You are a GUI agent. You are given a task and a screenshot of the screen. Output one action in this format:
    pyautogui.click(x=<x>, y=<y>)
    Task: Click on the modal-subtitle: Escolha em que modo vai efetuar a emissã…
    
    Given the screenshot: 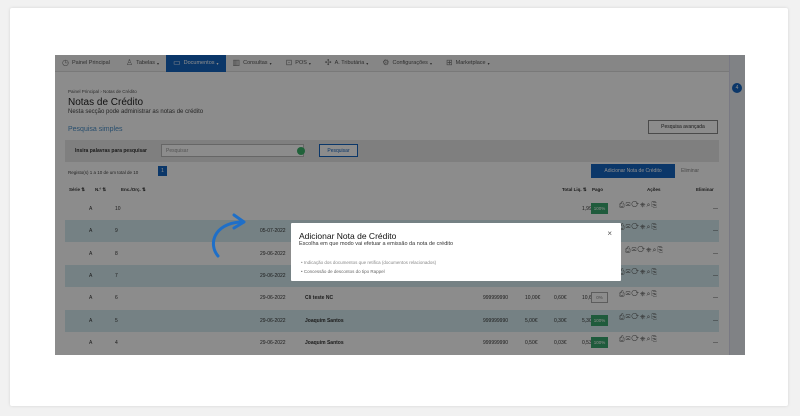 What is the action you would take?
    pyautogui.click(x=376, y=244)
    